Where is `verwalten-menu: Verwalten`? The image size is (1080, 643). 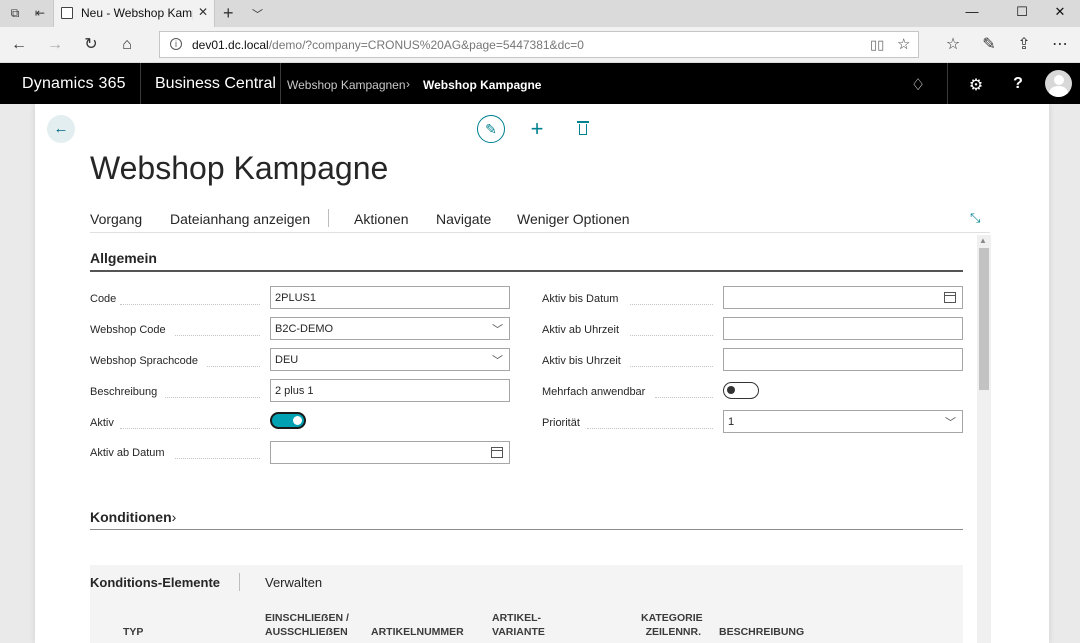 verwalten-menu: Verwalten is located at coordinates (293, 582).